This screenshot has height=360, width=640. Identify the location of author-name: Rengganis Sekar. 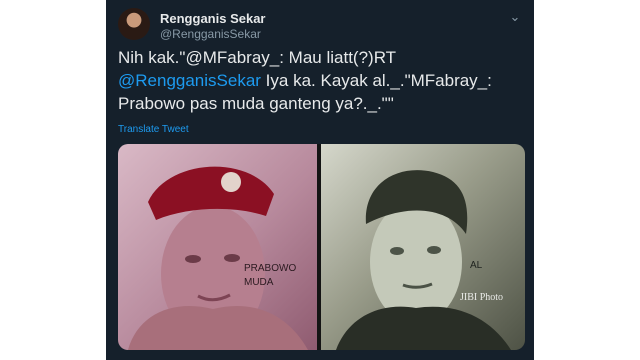
(213, 18).